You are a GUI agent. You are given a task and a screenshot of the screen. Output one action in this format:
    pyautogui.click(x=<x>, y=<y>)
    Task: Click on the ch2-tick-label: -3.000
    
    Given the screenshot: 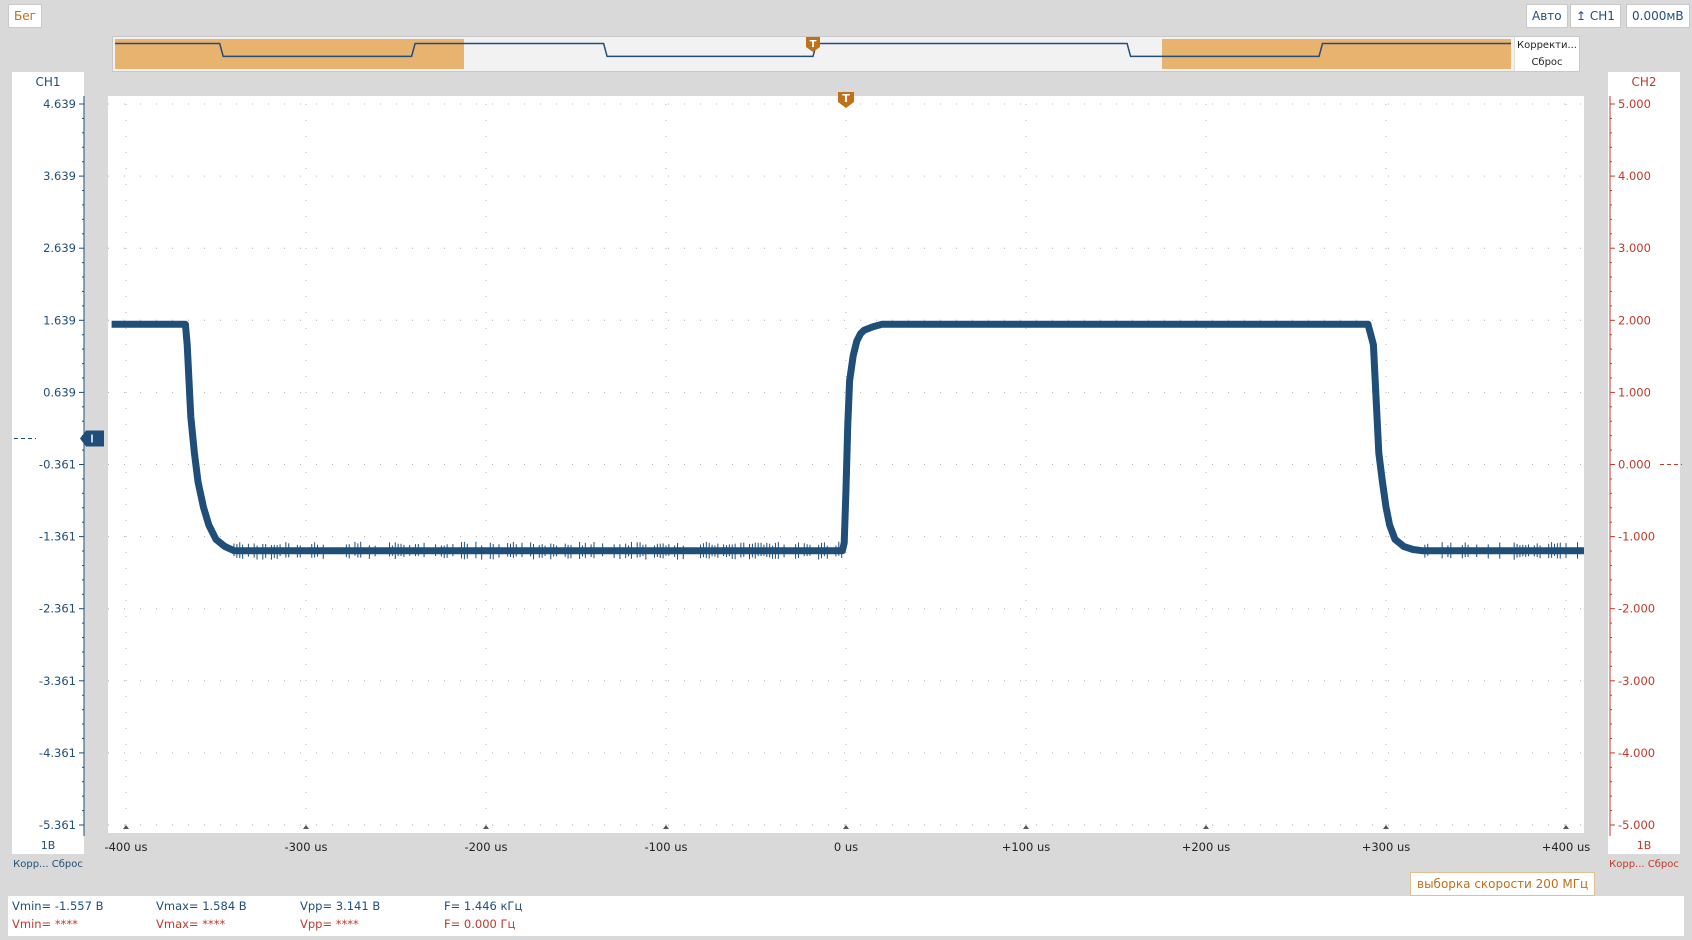 What is the action you would take?
    pyautogui.click(x=1636, y=681)
    